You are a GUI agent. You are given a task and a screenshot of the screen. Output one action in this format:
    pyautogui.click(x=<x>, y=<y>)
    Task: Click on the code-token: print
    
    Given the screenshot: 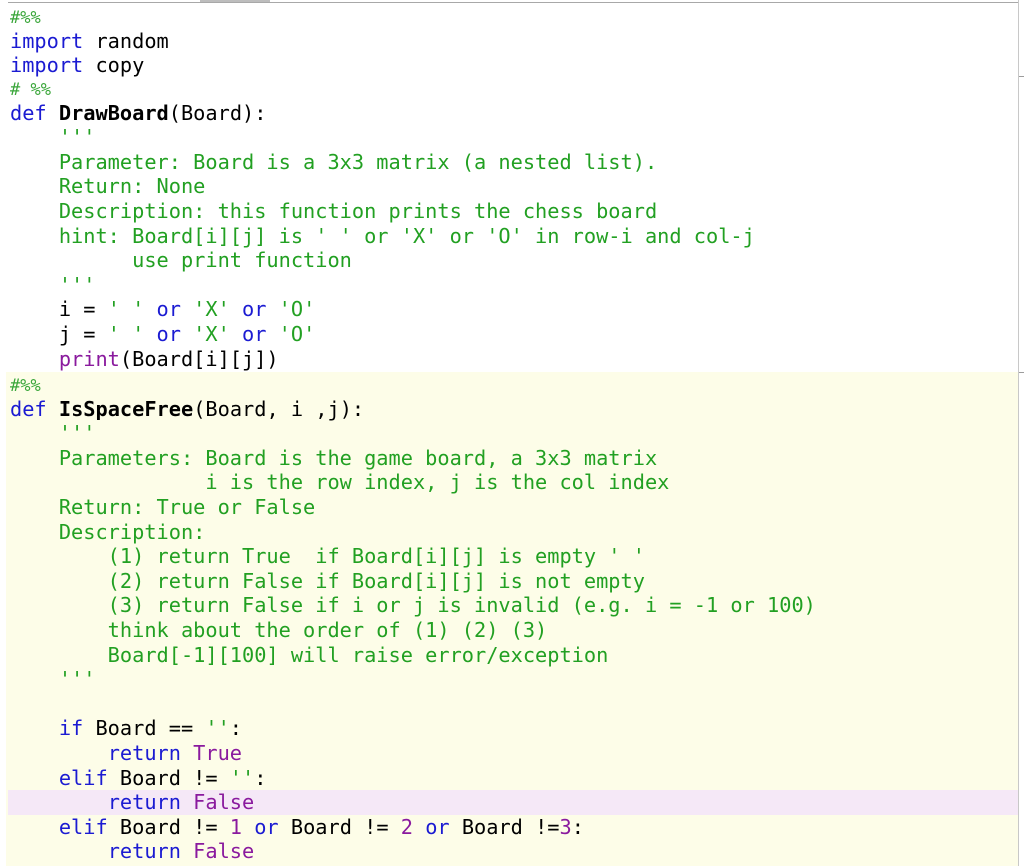 What is the action you would take?
    pyautogui.click(x=89, y=358)
    